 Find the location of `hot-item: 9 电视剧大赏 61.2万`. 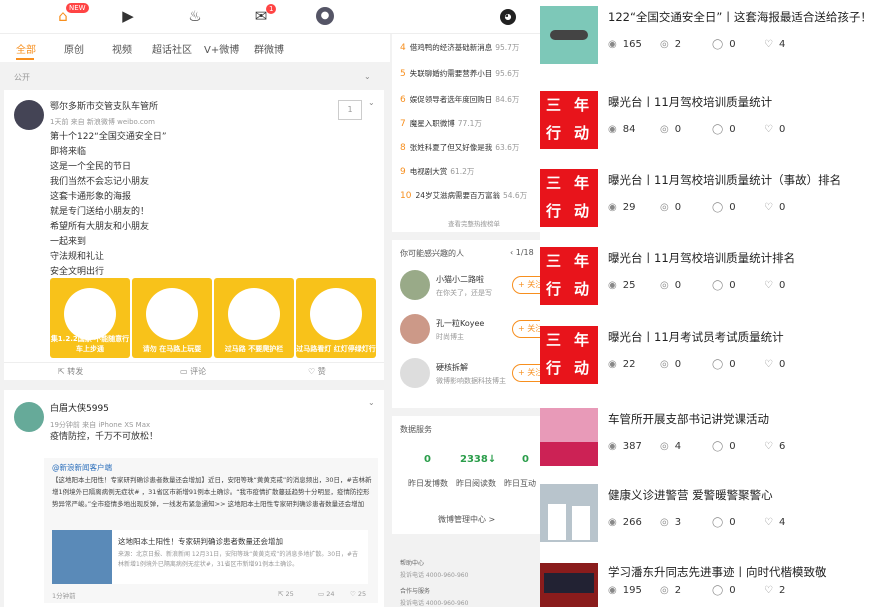

hot-item: 9 电视剧大赏 61.2万 is located at coordinates (437, 171).